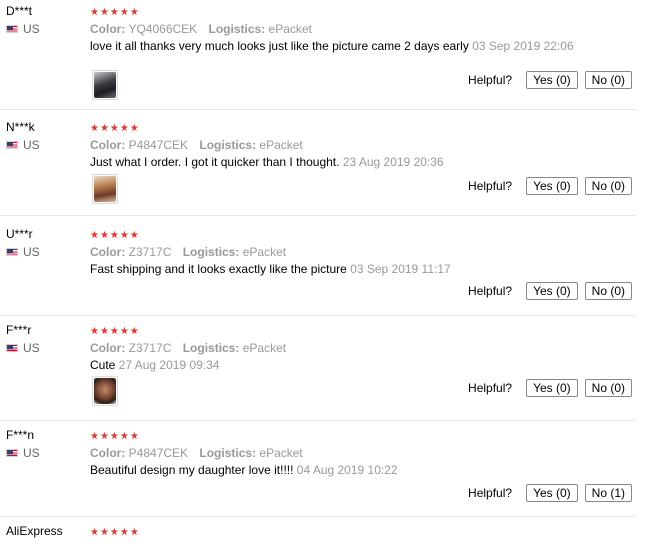 This screenshot has height=544, width=657. I want to click on review-text: Cute 27 Aug 2019 09:34, so click(340, 365).